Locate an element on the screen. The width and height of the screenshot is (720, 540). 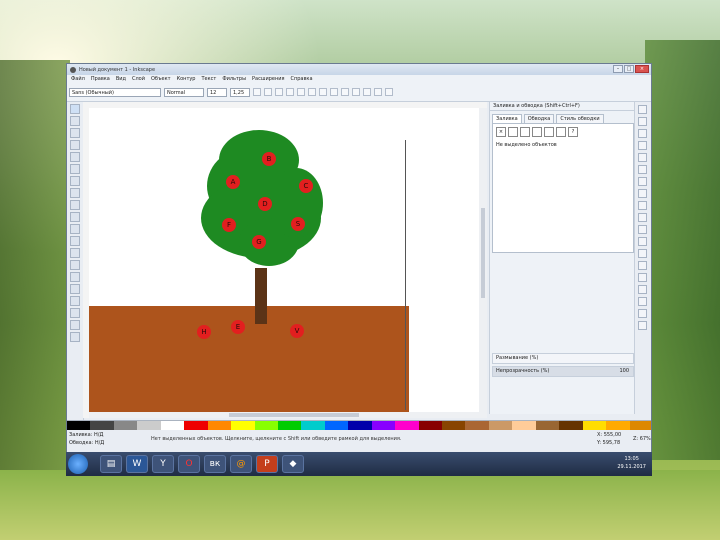
text-font-icon is located at coordinates (642, 289).